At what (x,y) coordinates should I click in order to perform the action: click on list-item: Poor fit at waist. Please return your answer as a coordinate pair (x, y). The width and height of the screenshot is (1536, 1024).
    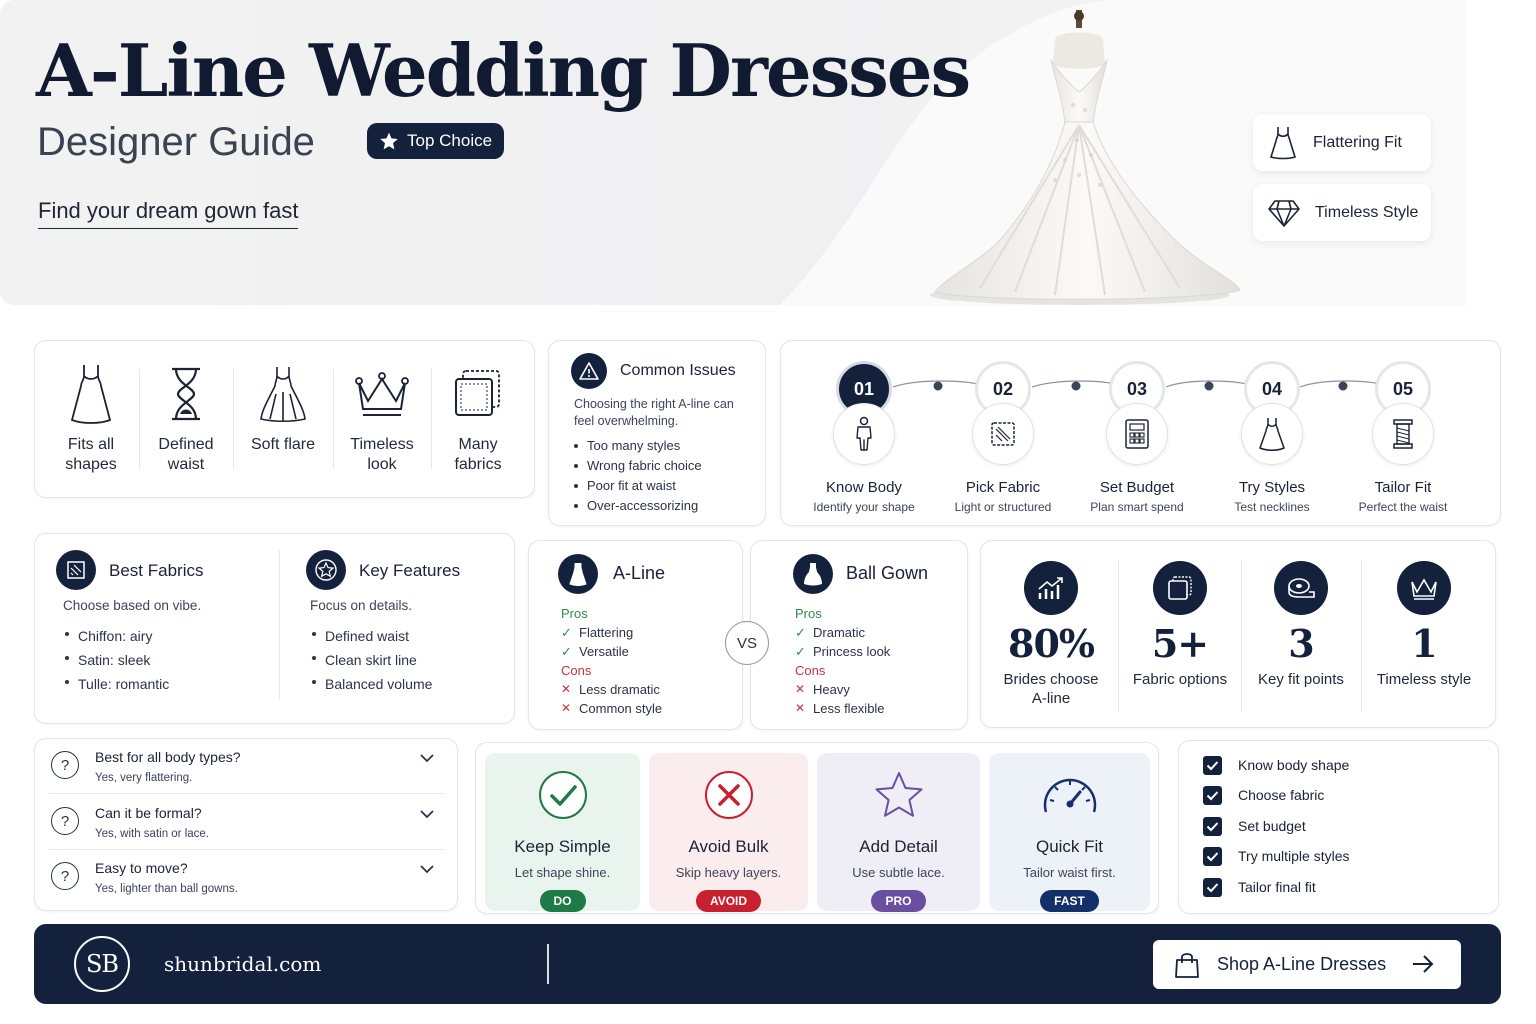
    Looking at the image, I should click on (636, 486).